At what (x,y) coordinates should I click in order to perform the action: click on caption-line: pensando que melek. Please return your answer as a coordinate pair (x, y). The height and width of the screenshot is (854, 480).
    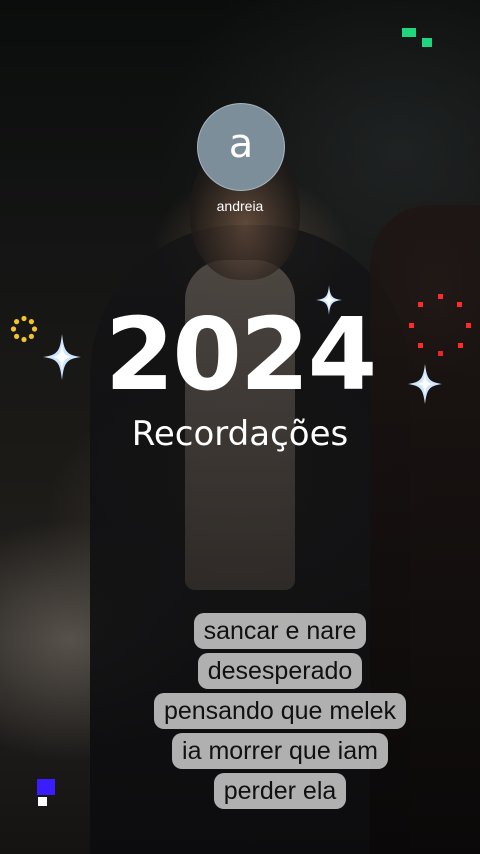
    Looking at the image, I should click on (280, 711).